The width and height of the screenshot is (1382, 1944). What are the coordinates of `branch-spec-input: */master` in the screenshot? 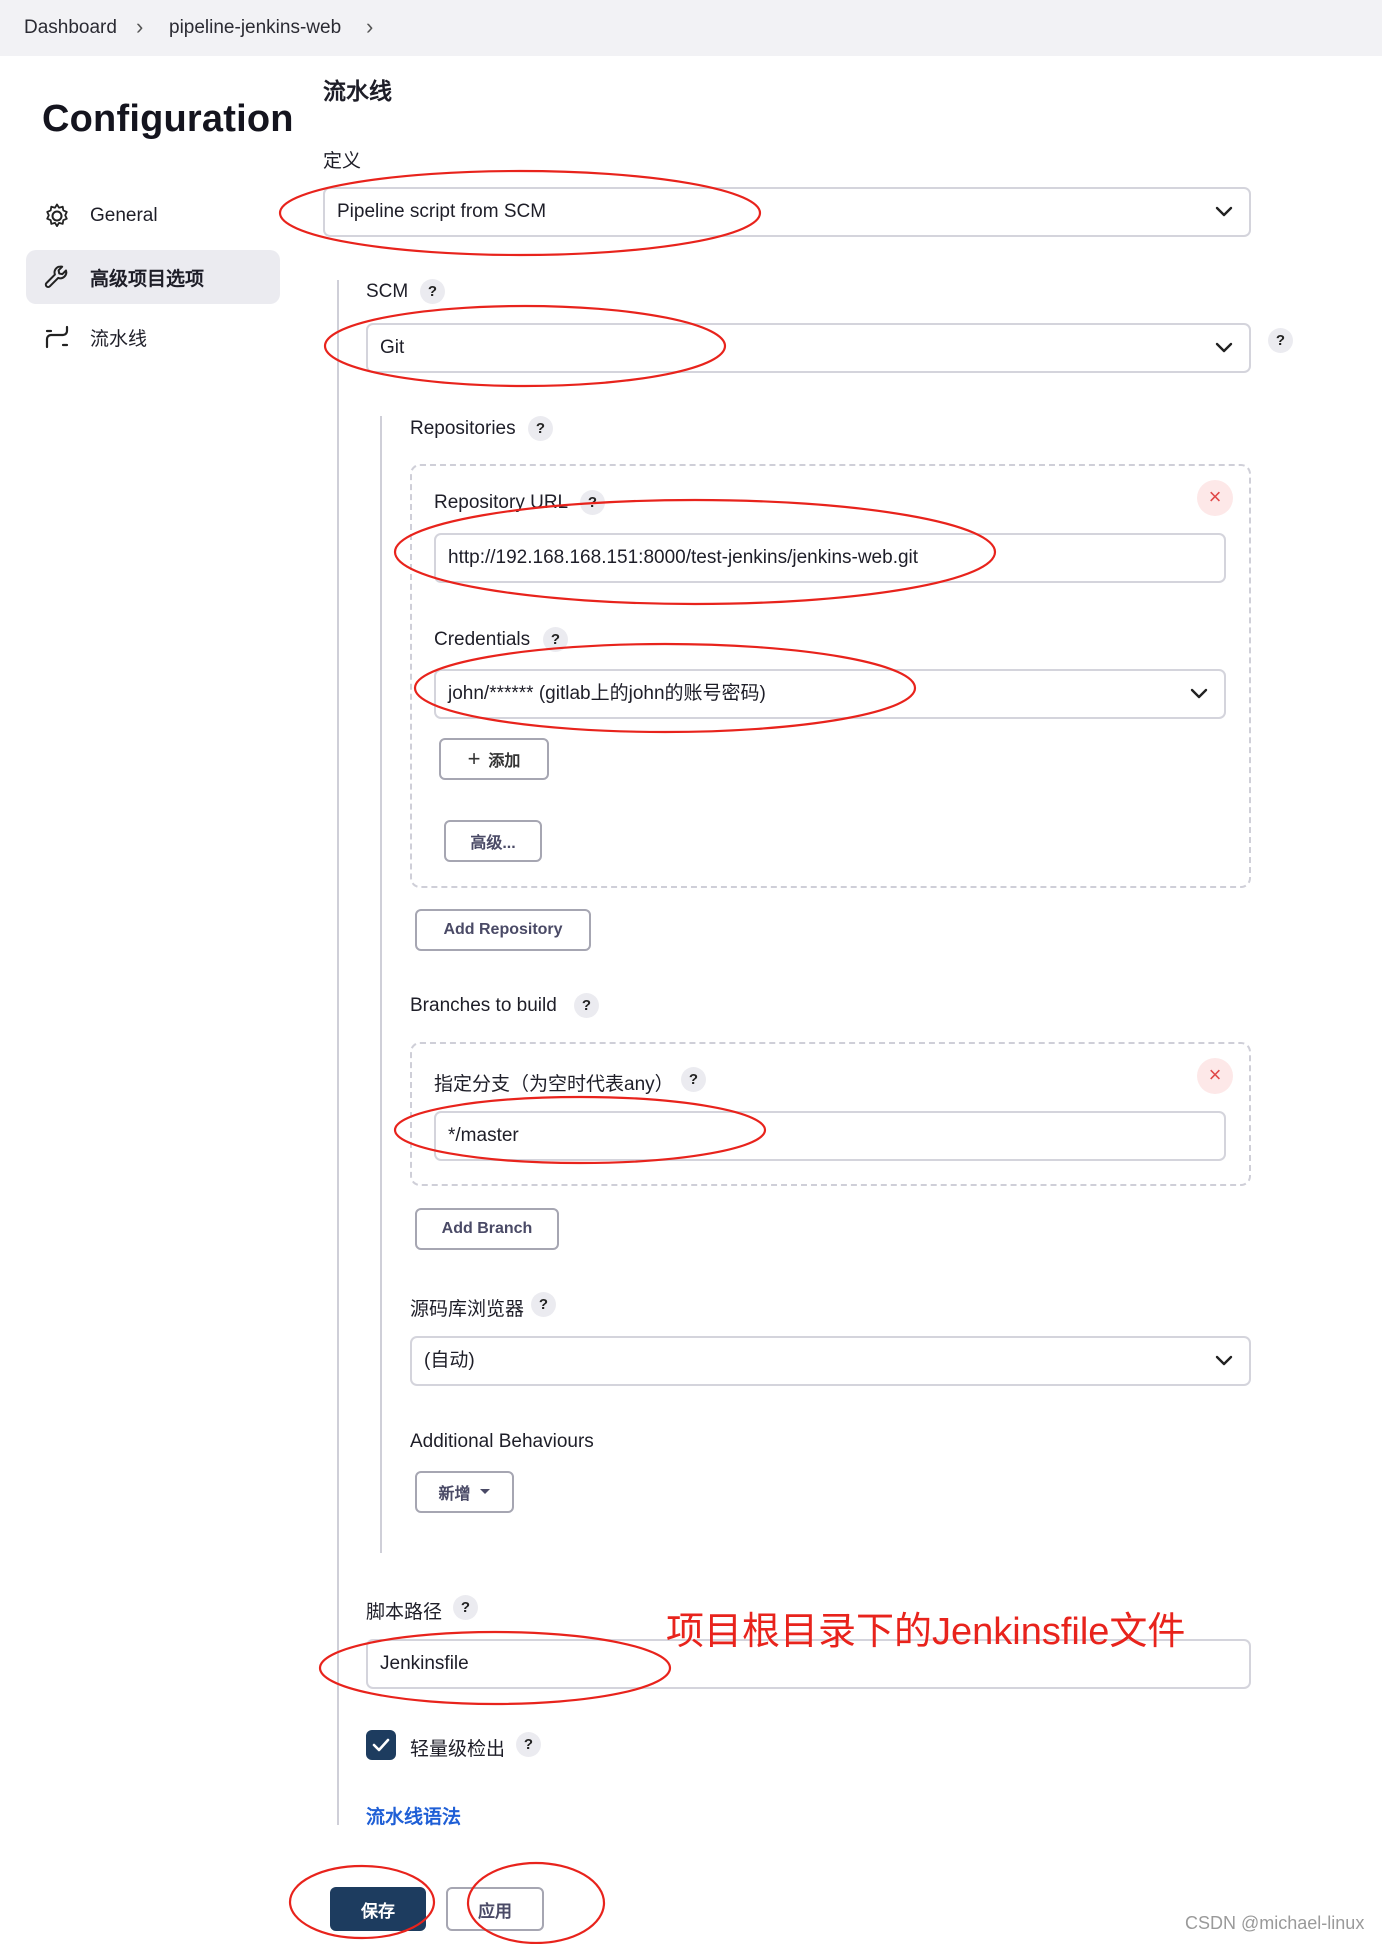 It's located at (830, 1136).